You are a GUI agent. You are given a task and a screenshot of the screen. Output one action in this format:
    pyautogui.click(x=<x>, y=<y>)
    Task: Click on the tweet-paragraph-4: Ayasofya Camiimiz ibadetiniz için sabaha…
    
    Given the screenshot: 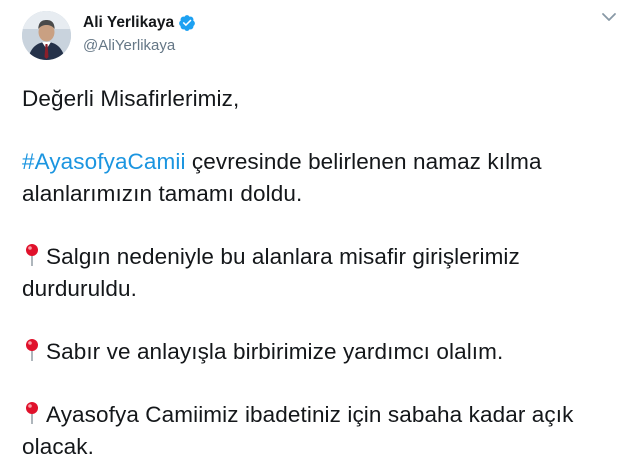 What is the action you would take?
    pyautogui.click(x=322, y=431)
    